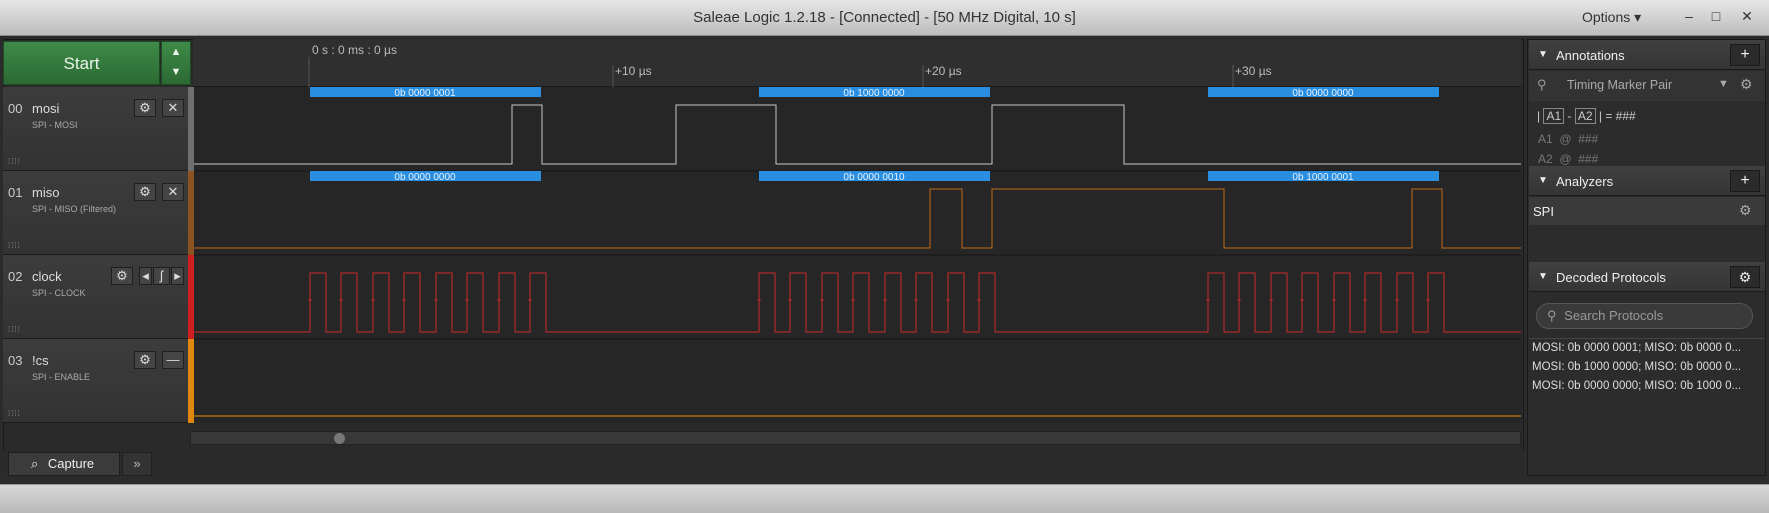 The height and width of the screenshot is (513, 1769). What do you see at coordinates (1552, 315) in the screenshot?
I see `search-icon: ⚲` at bounding box center [1552, 315].